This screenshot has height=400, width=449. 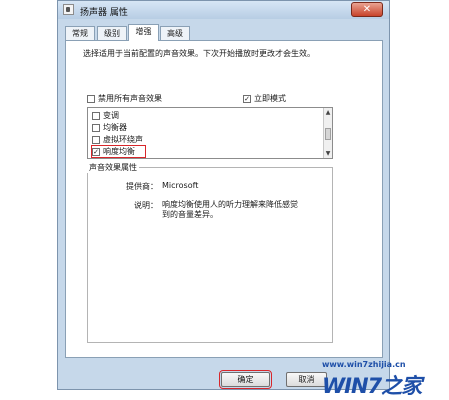 I want to click on watermark: www.win7zhijia.cn WIN7之家, so click(x=384, y=379).